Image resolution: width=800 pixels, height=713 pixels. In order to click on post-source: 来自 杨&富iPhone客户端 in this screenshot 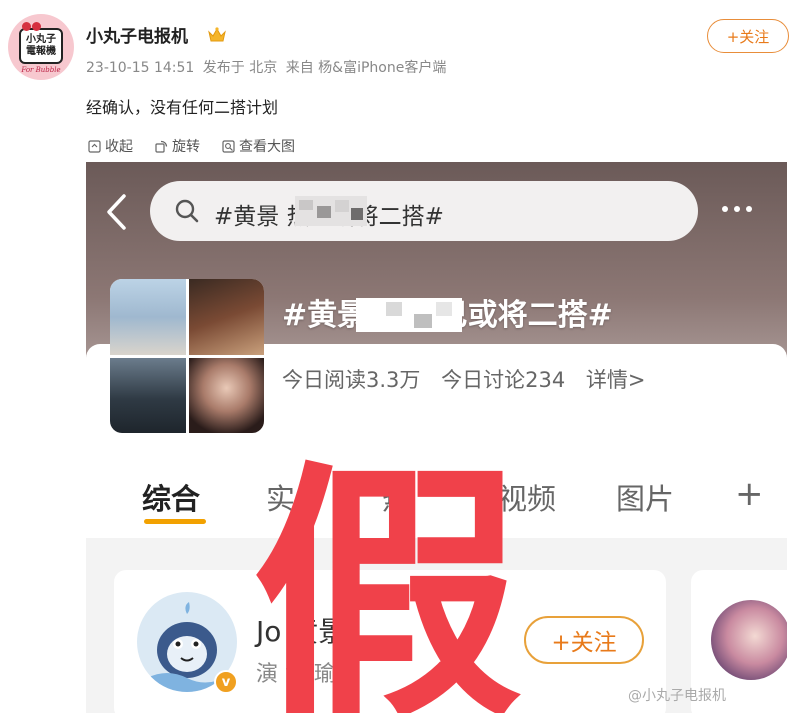, I will do `click(366, 68)`.